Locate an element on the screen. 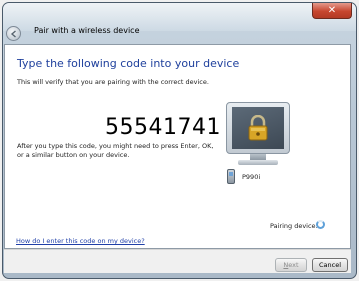 Image resolution: width=359 pixels, height=281 pixels. monitor-screen is located at coordinates (258, 128).